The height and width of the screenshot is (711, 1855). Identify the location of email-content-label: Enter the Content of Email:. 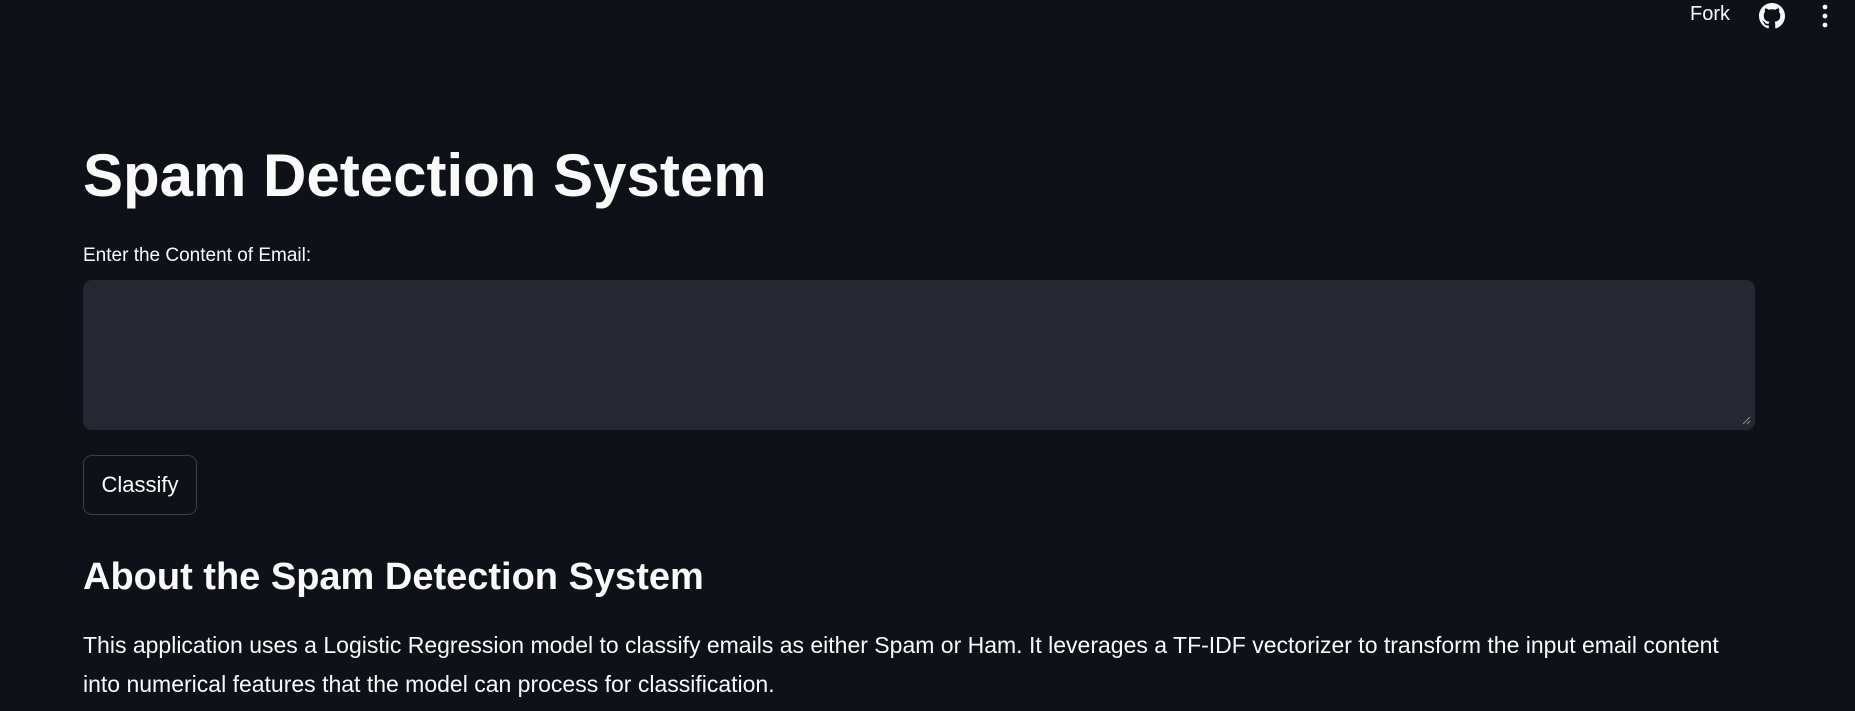
(197, 255).